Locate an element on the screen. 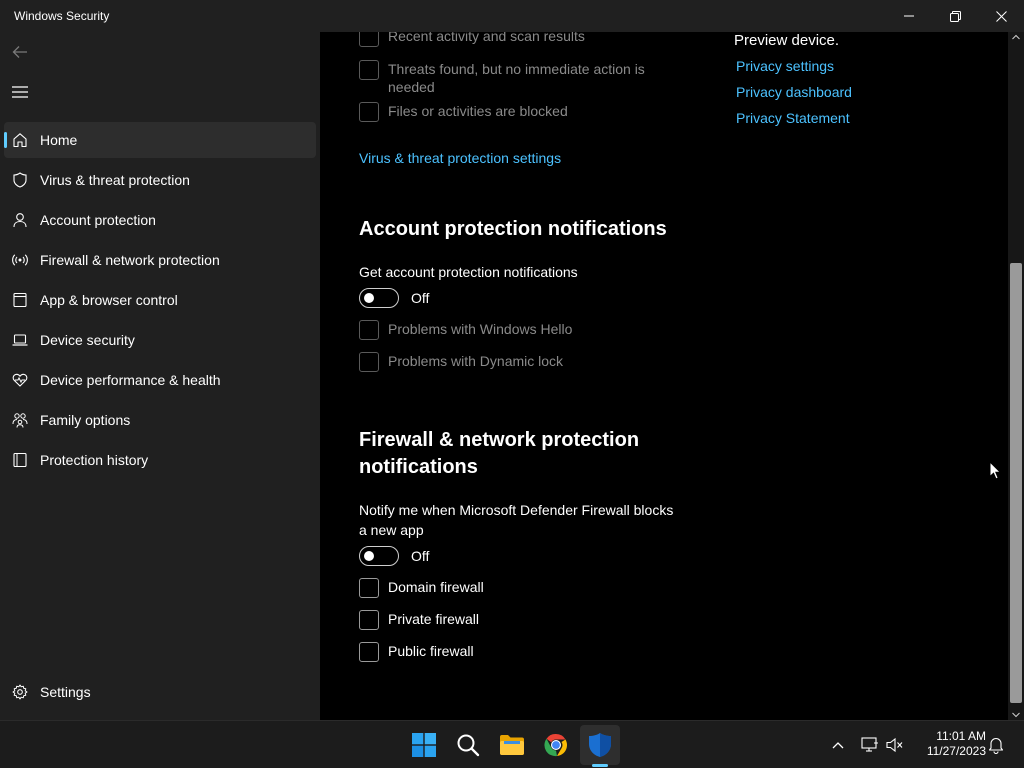 The image size is (1024, 768). close-button is located at coordinates (1001, 16).